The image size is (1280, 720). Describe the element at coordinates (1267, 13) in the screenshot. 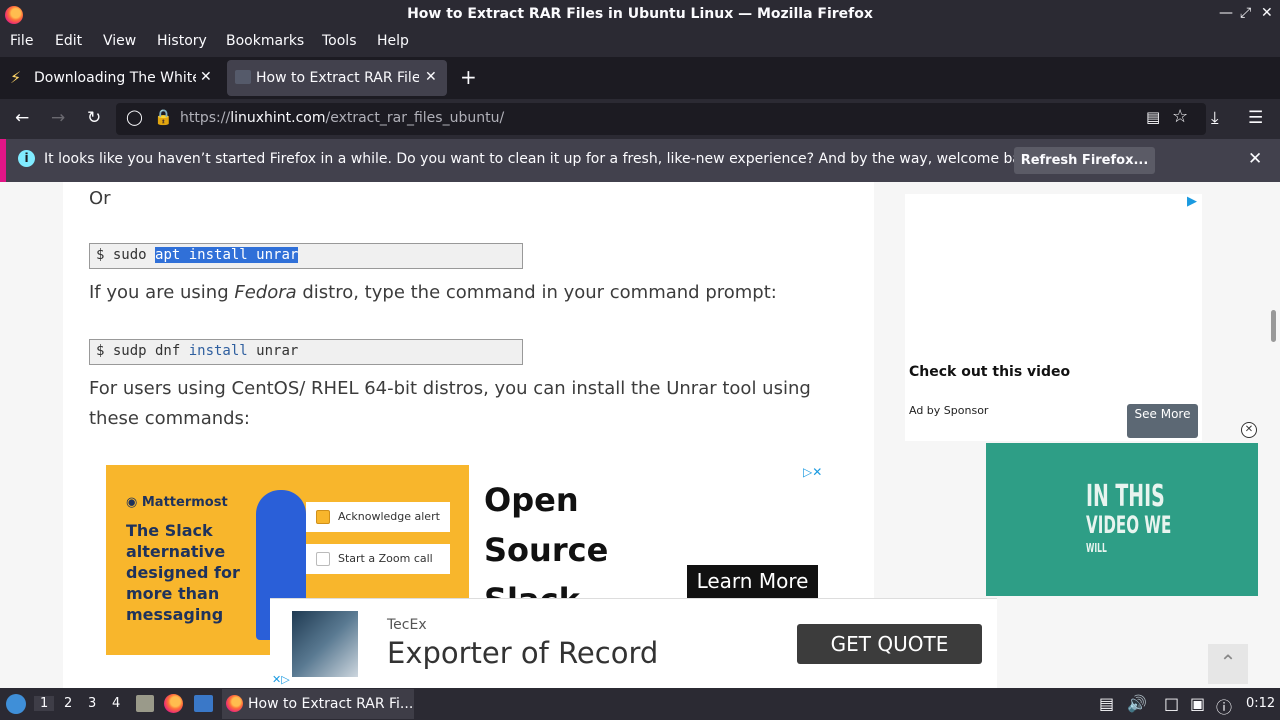

I see `close-window-icon: ✕` at that location.